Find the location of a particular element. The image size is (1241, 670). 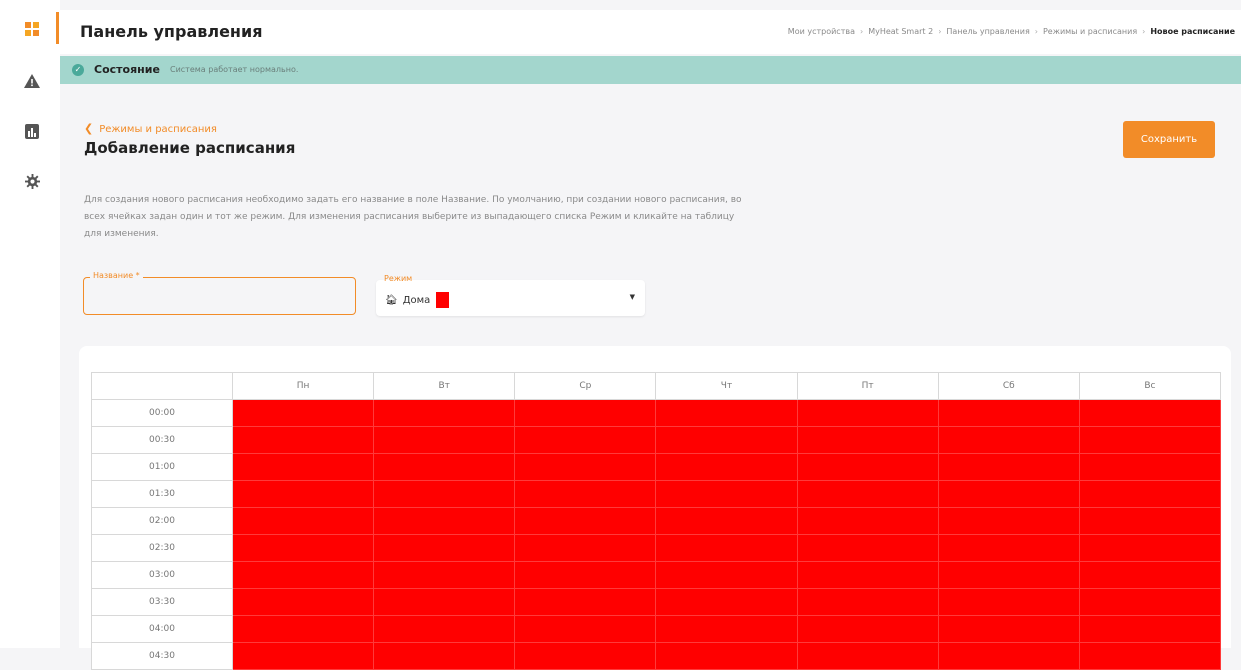

breadcrumb-item-dashboard: Панель управления is located at coordinates (987, 31).